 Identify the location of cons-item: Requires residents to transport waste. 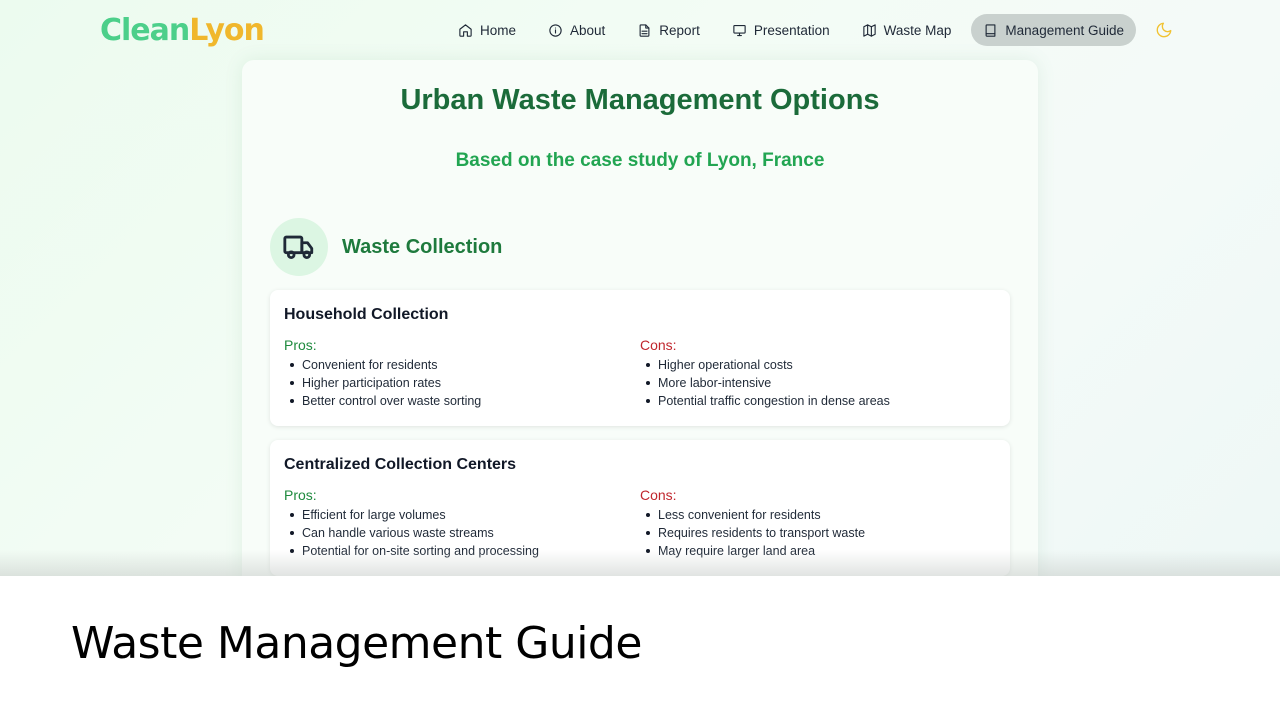
(818, 533).